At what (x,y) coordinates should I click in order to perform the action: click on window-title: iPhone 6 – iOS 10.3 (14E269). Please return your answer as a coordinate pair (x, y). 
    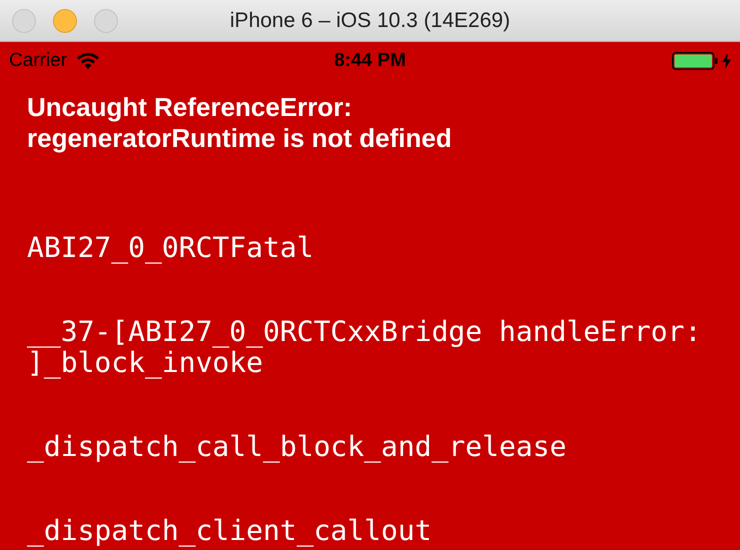
    Looking at the image, I should click on (370, 21).